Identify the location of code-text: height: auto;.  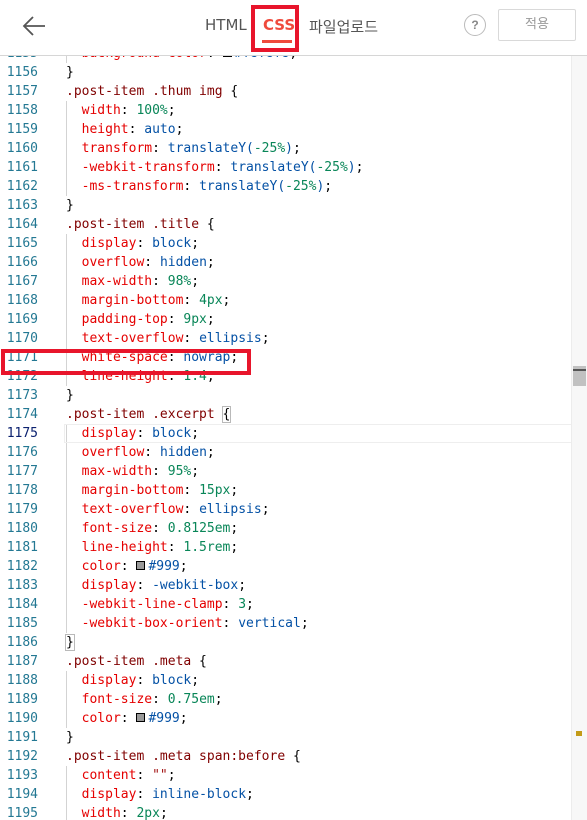
(125, 129).